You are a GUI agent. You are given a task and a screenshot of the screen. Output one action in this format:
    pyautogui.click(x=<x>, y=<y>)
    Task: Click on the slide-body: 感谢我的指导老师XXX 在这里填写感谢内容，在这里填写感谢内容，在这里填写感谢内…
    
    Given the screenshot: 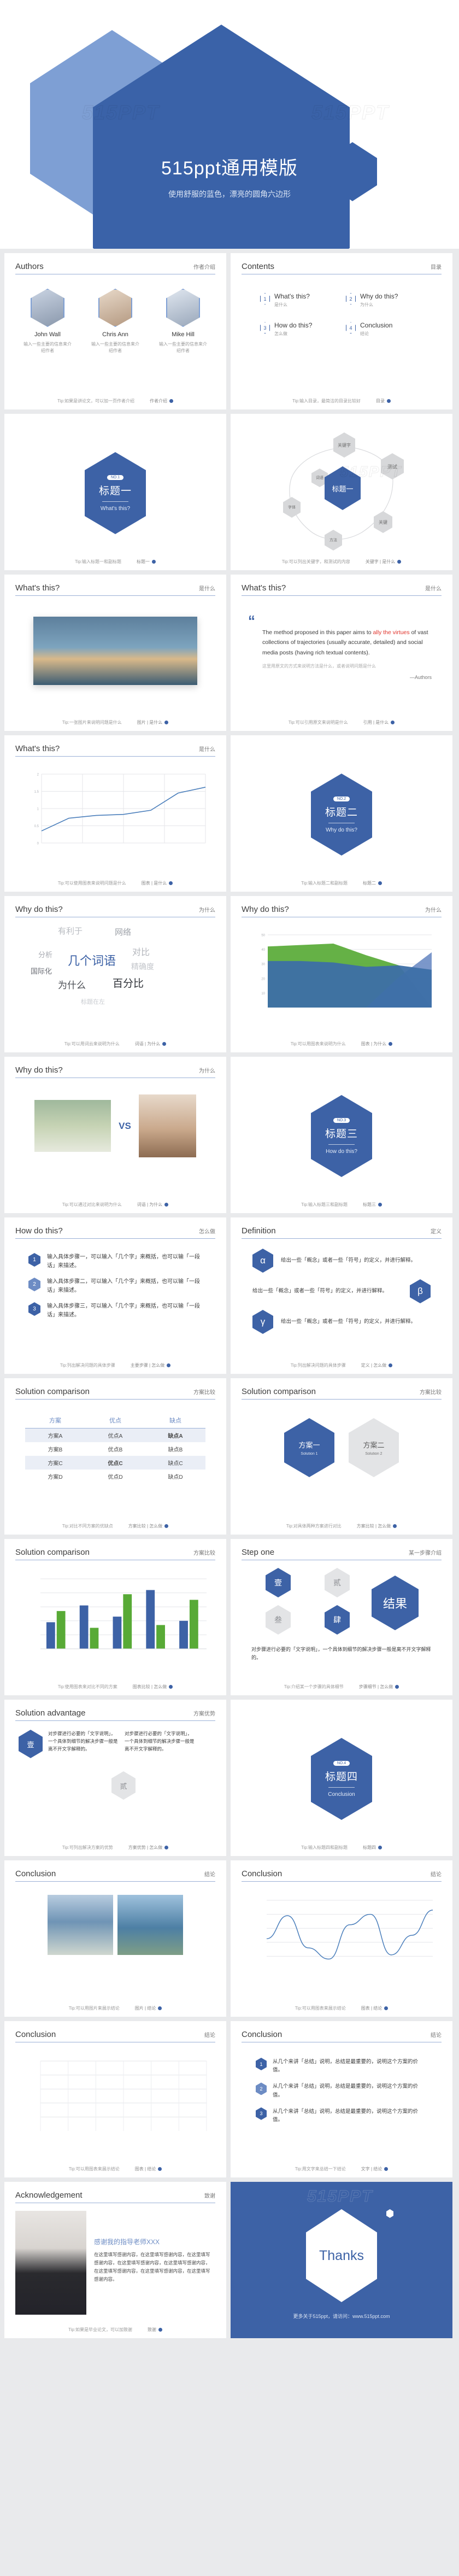 What is the action you would take?
    pyautogui.click(x=115, y=2261)
    